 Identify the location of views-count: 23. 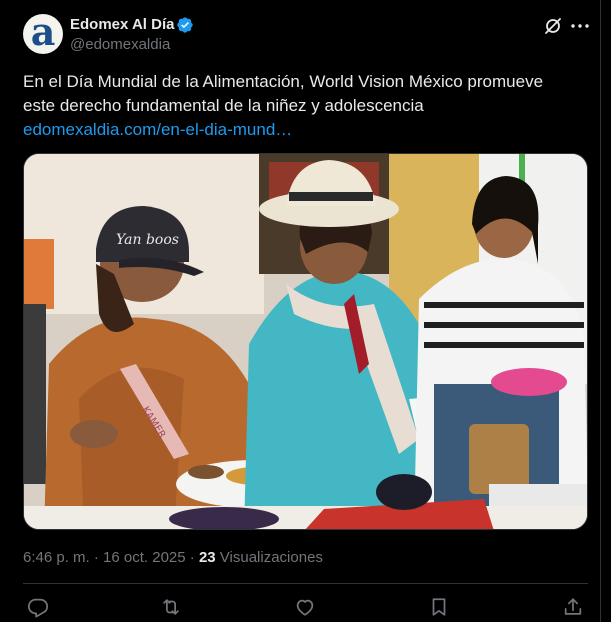
(207, 557).